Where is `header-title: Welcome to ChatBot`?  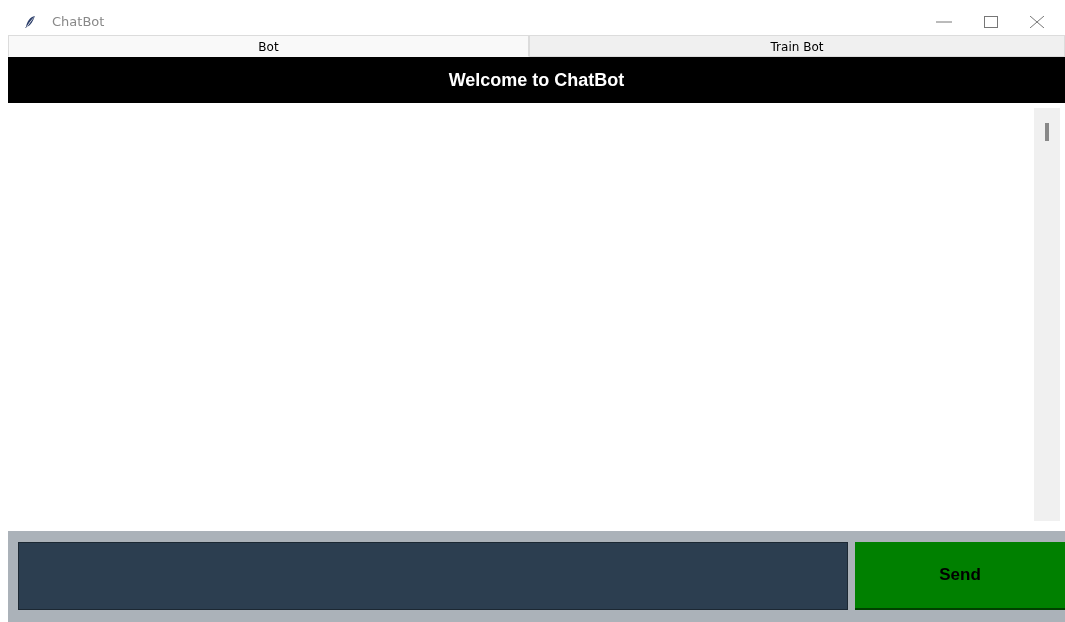 header-title: Welcome to ChatBot is located at coordinates (536, 80).